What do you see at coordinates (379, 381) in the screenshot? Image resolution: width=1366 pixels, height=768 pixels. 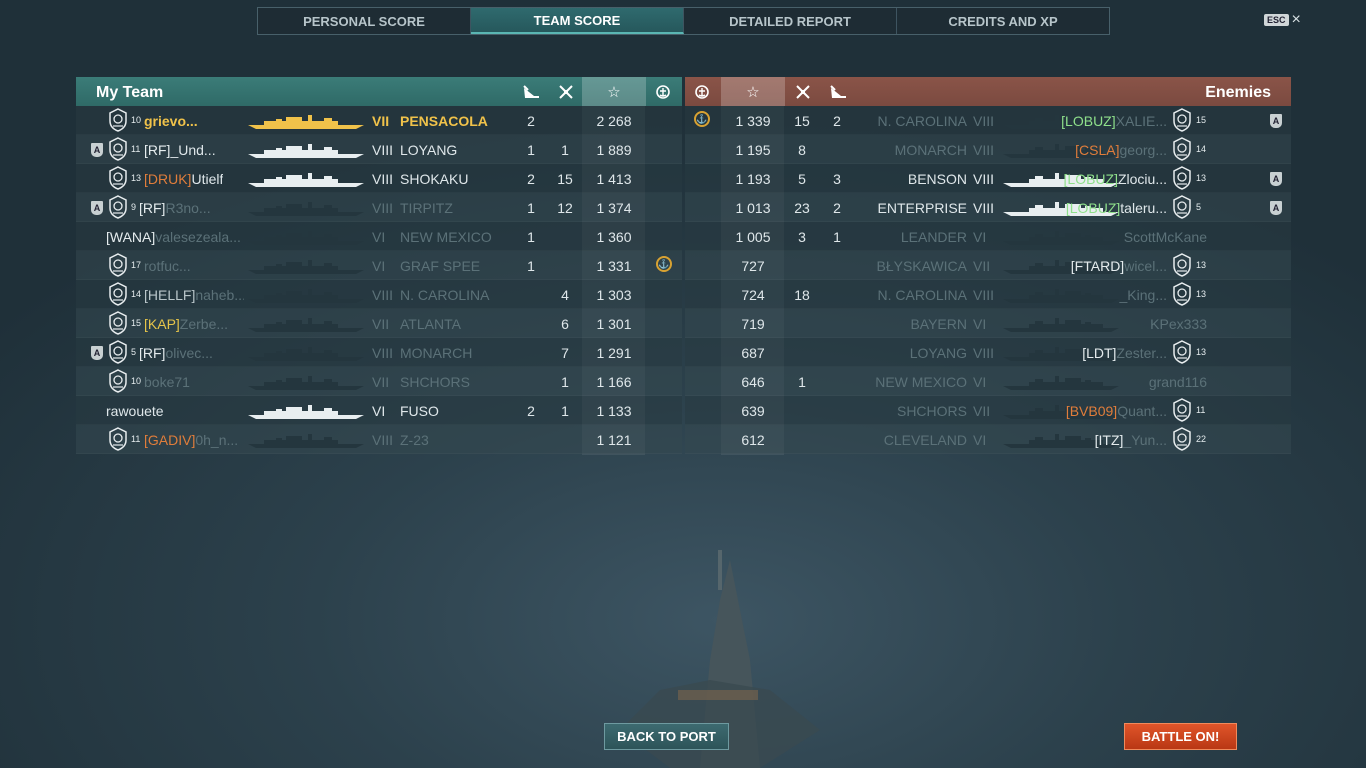 I see `table-row: 10 boke71 VII SHCHORS 1 1 166` at bounding box center [379, 381].